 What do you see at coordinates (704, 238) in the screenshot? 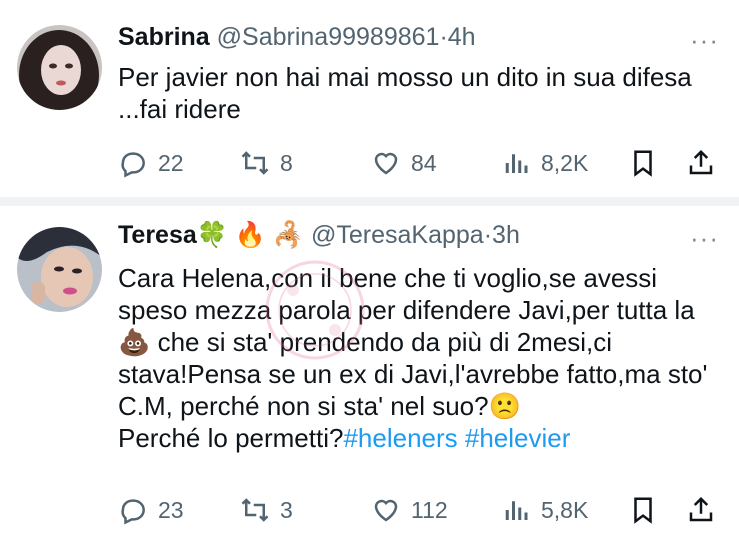
I see `more-options-icon: ···` at bounding box center [704, 238].